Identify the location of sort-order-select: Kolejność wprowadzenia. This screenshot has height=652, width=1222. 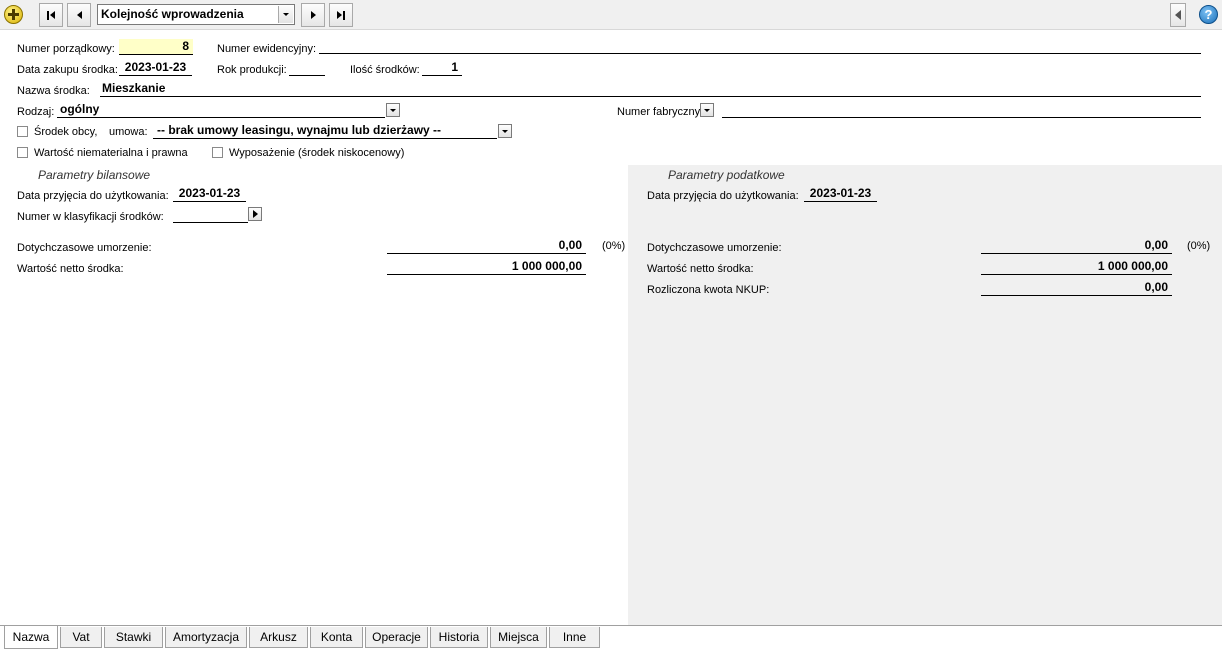
(196, 14).